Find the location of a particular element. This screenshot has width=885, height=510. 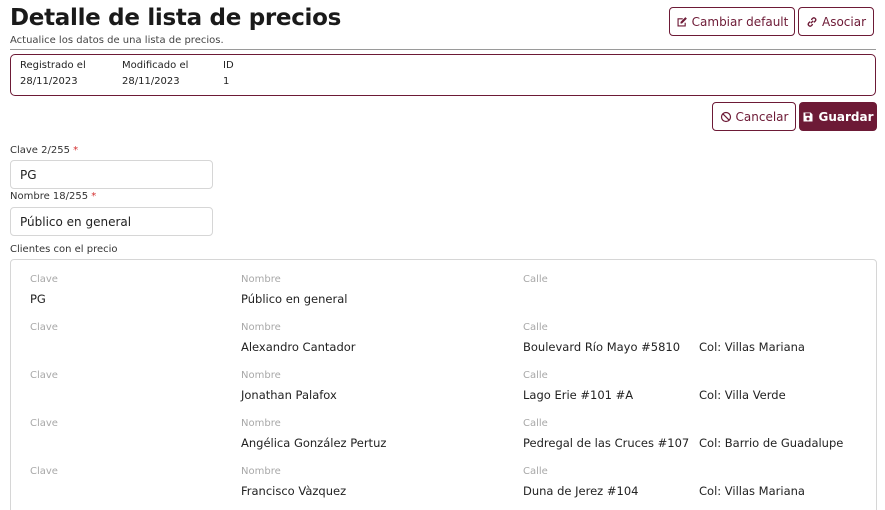

client-clave: Clave PG is located at coordinates (44, 290).